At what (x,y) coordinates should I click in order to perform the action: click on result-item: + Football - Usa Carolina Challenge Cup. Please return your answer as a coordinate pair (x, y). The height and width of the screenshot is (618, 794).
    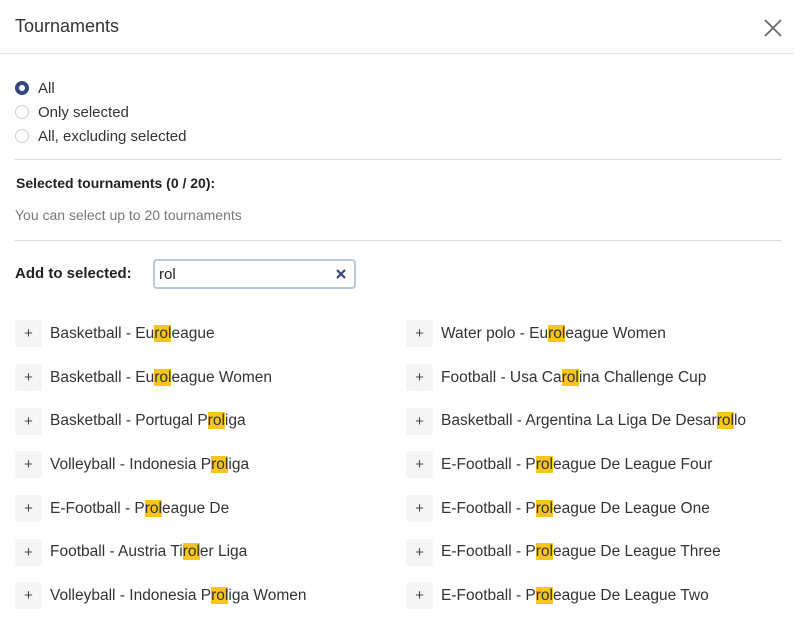
    Looking at the image, I should click on (595, 378).